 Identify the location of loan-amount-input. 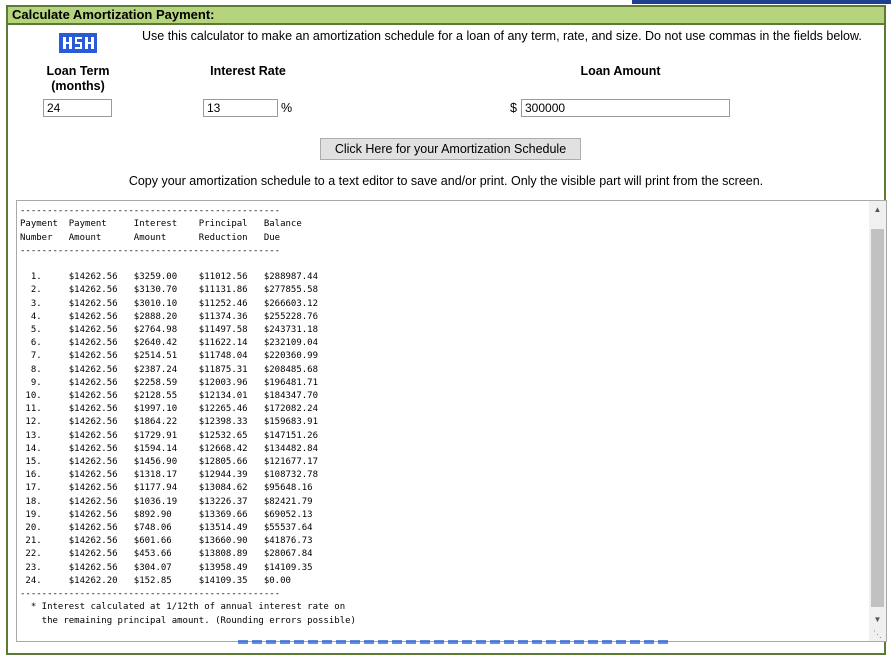
(625, 108).